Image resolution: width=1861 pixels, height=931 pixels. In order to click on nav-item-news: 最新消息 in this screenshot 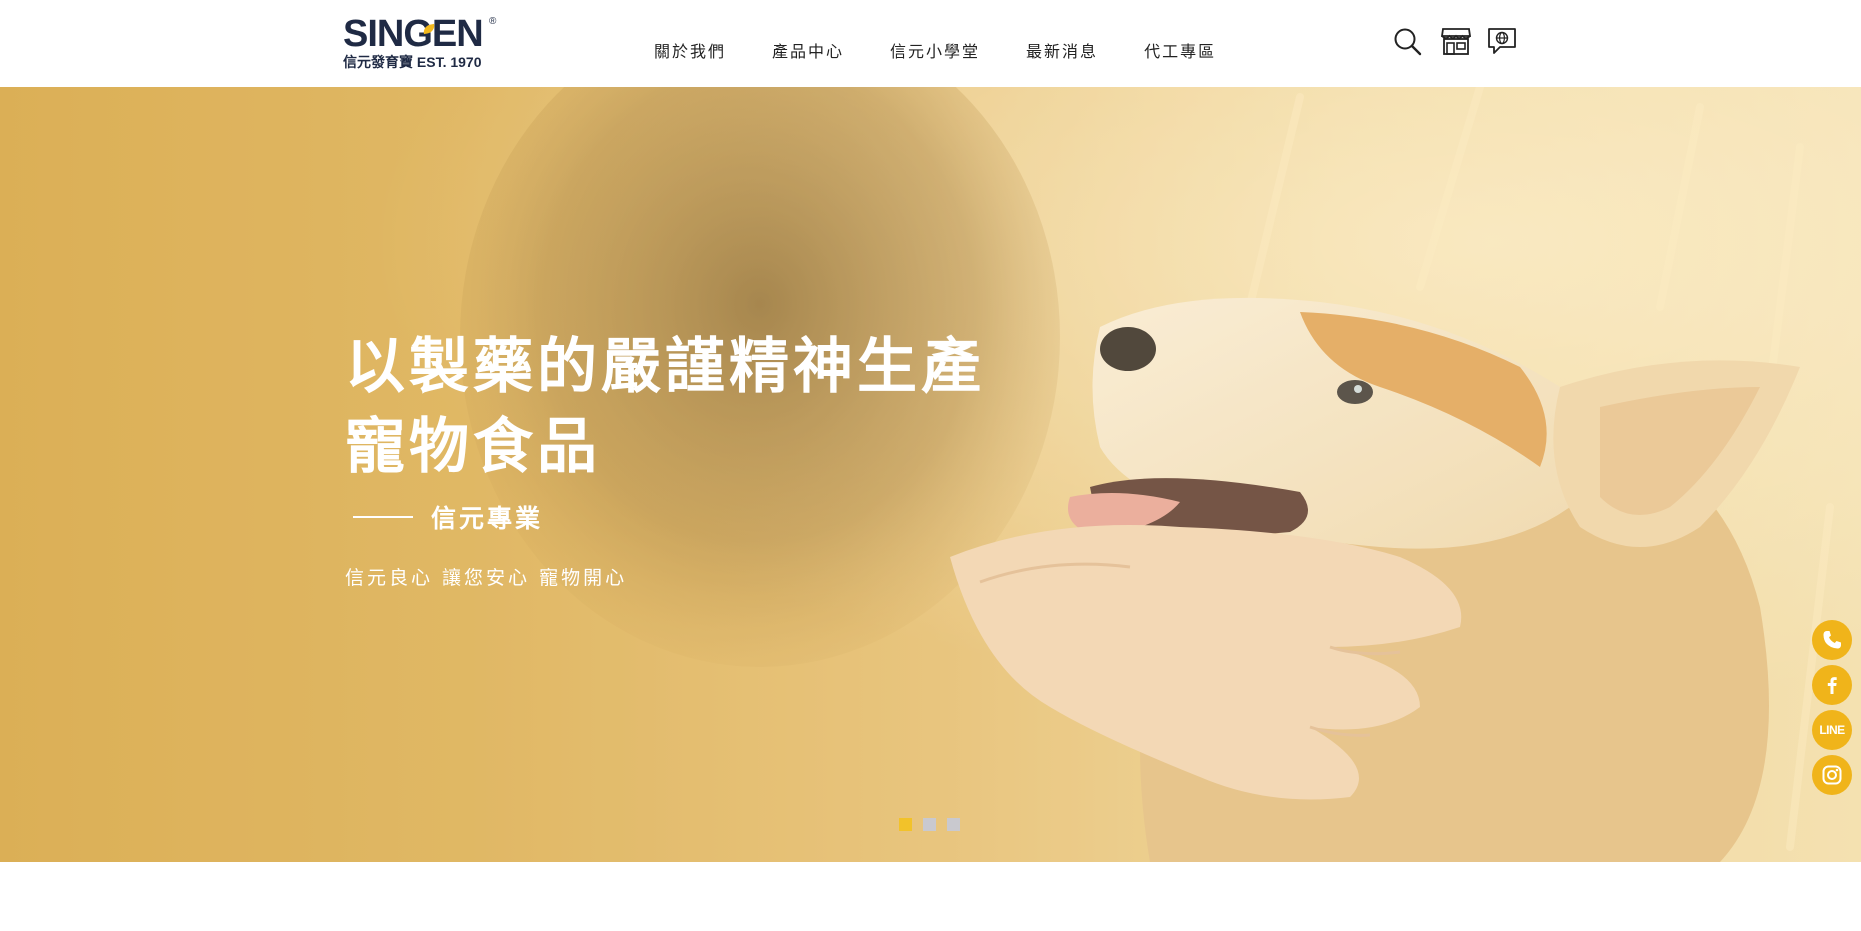, I will do `click(1062, 50)`.